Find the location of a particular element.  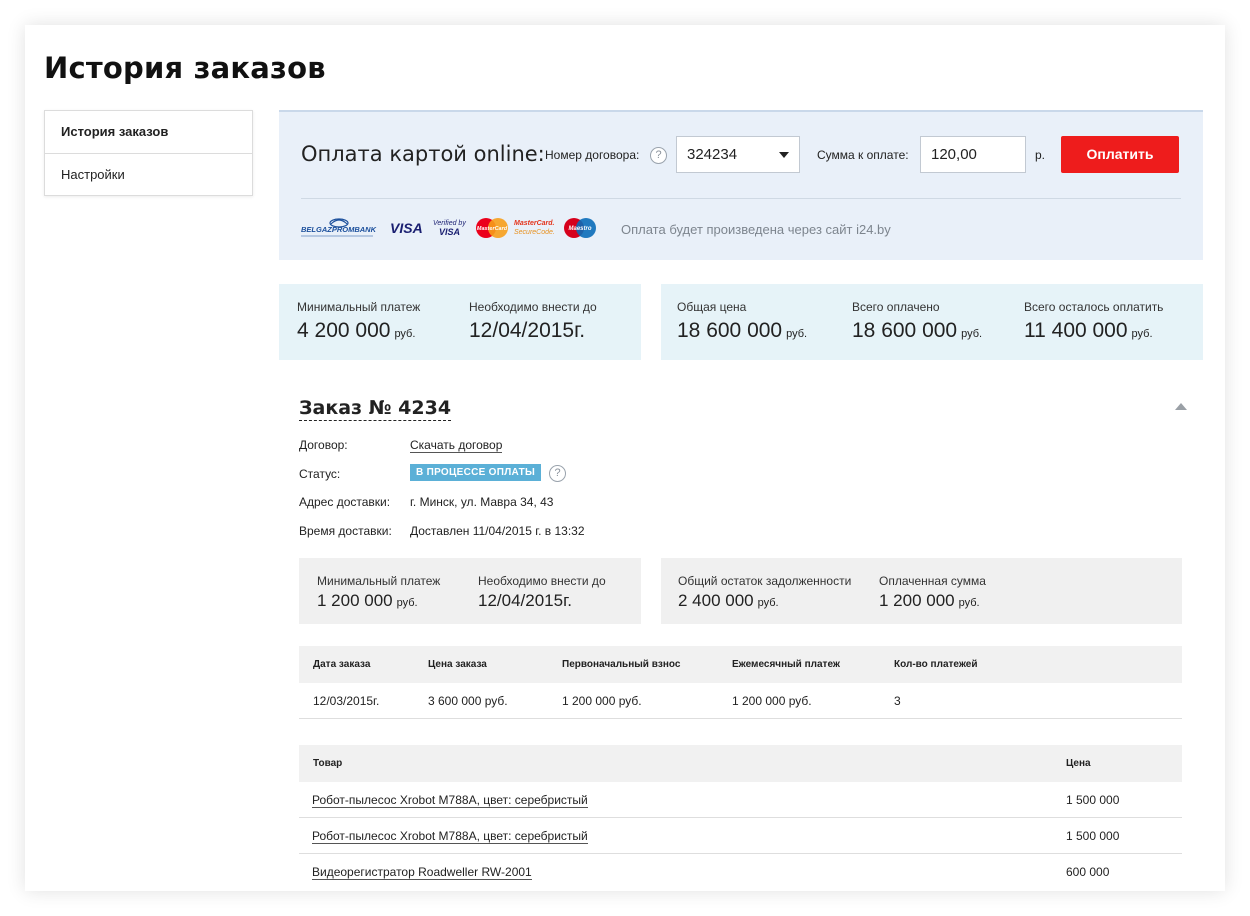

address-key: Адрес доставки: is located at coordinates (345, 502).